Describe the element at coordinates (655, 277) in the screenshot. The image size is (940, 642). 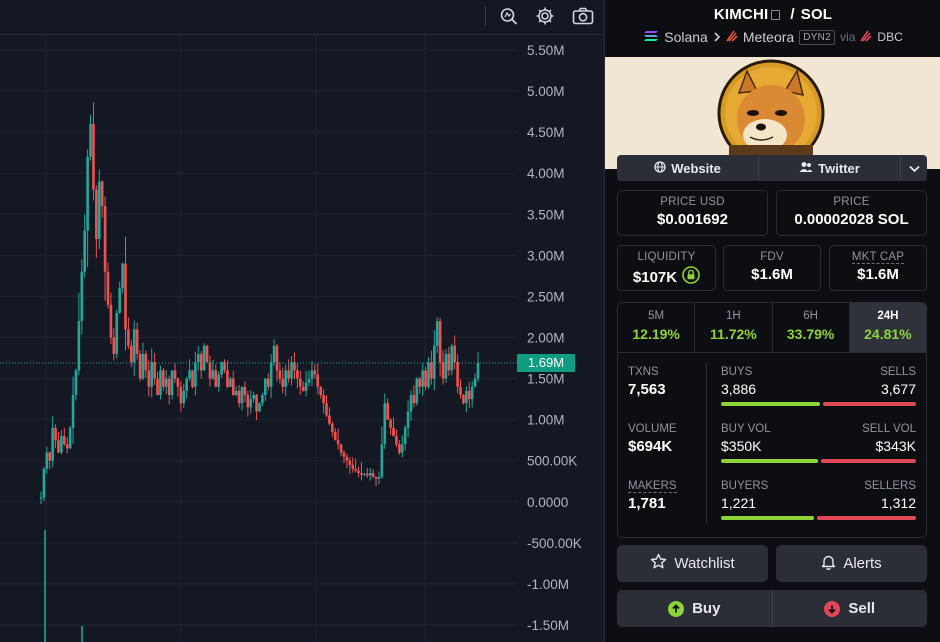
I see `liquidity-value: $107K` at that location.